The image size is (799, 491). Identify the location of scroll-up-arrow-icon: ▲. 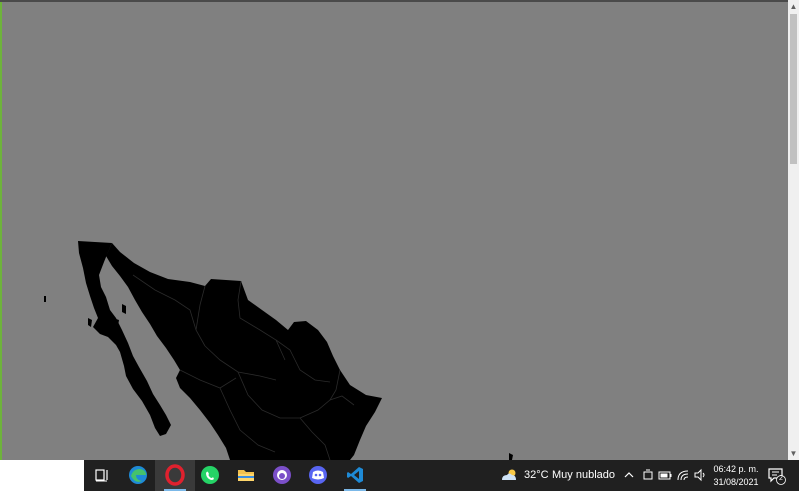
(793, 7).